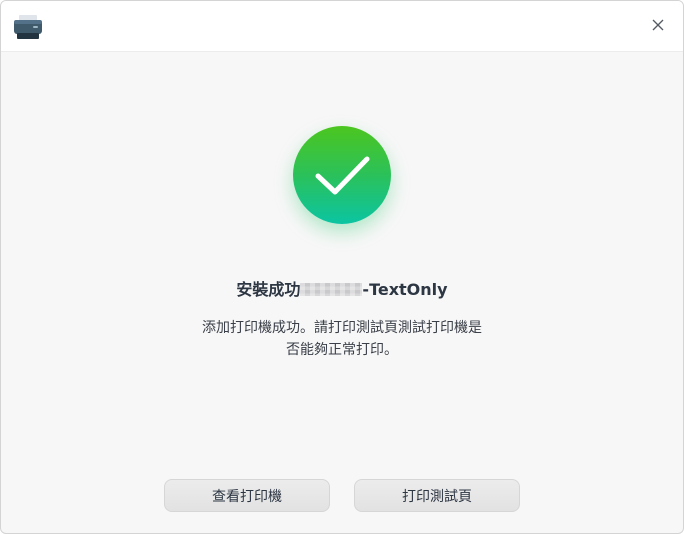 The width and height of the screenshot is (684, 534). I want to click on success-indicator, so click(342, 175).